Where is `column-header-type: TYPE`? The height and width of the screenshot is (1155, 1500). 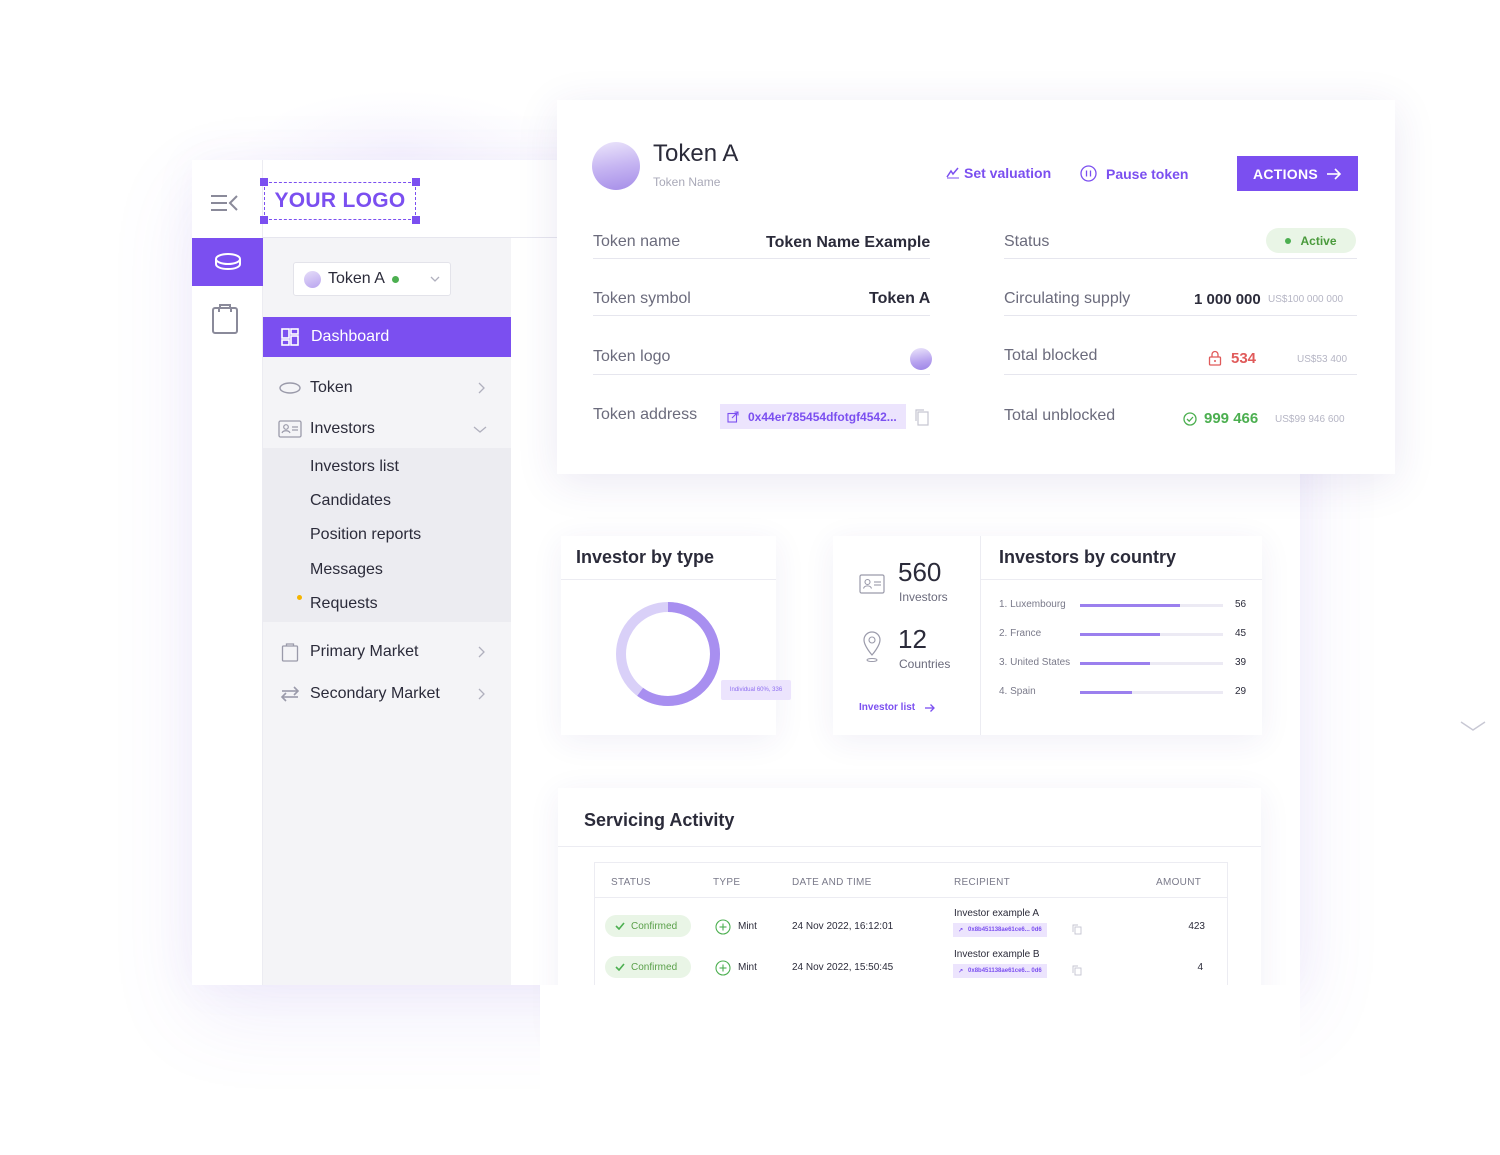
column-header-type: TYPE is located at coordinates (726, 882).